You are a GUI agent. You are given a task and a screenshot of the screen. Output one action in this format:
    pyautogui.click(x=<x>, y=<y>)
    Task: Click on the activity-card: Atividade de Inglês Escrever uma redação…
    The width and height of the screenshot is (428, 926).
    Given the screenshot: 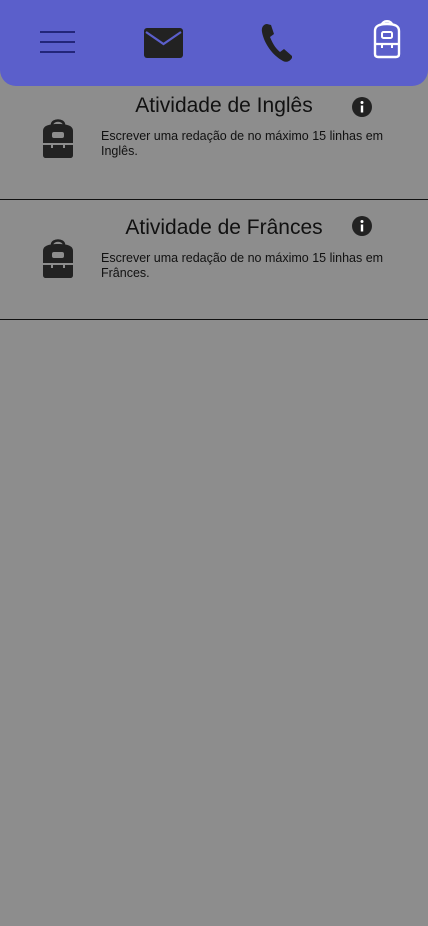 What is the action you would take?
    pyautogui.click(x=214, y=143)
    